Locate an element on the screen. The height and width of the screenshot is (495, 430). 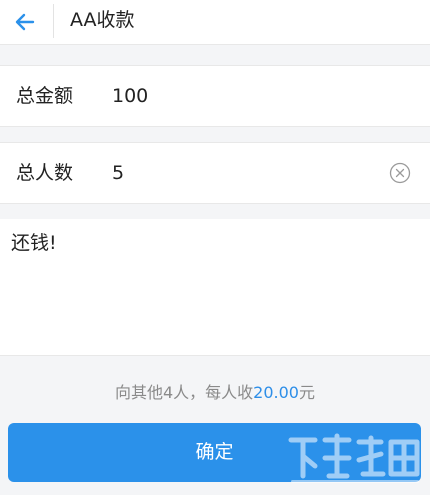
summary-amount: 20.00 is located at coordinates (276, 392).